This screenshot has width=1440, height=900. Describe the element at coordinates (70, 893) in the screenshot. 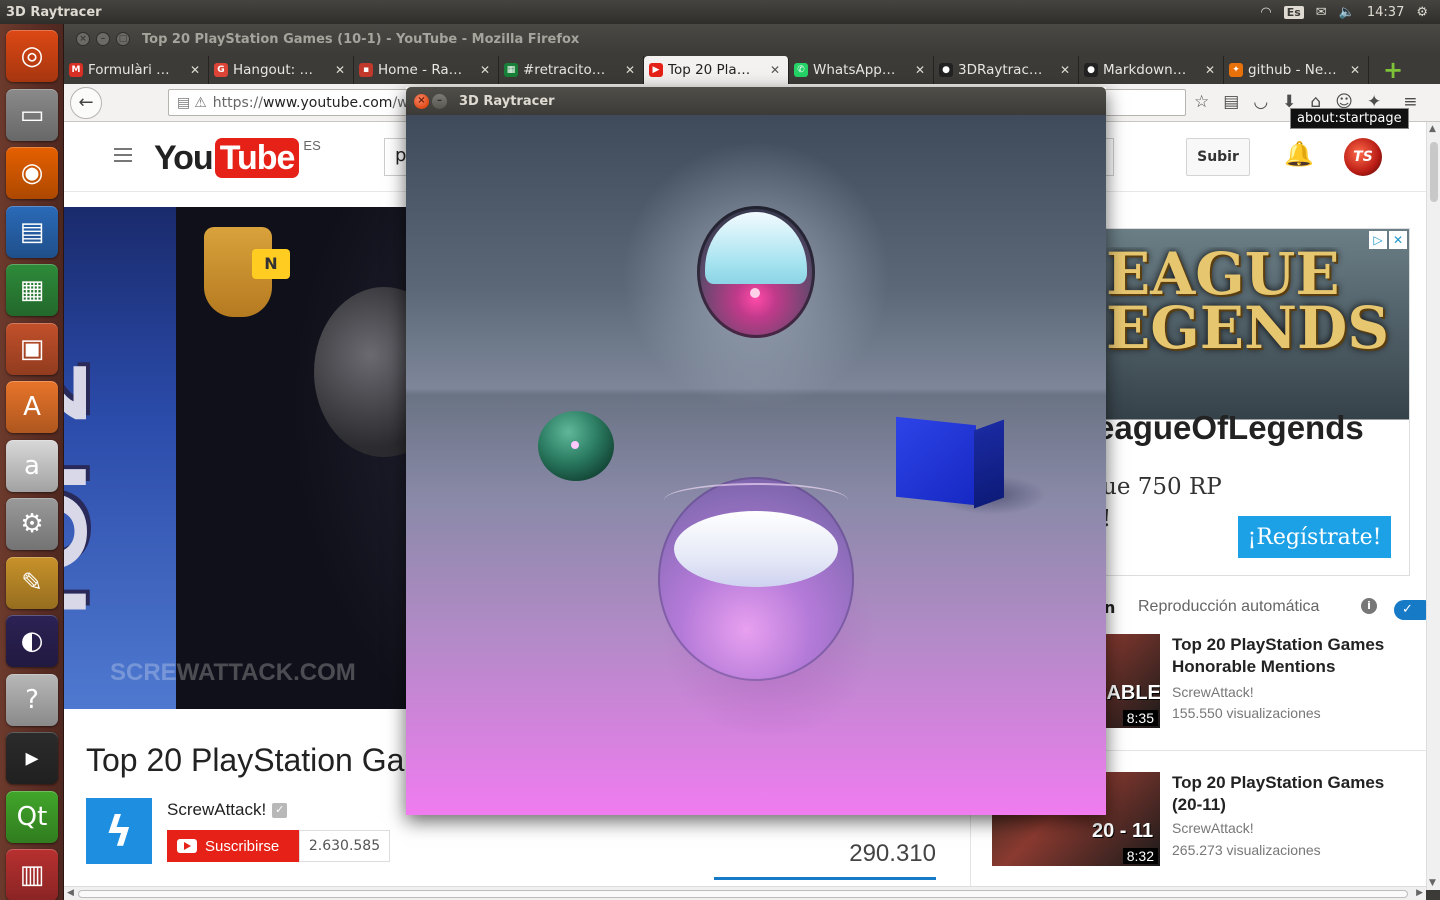

I see `scroll-left-icon: ◀` at that location.